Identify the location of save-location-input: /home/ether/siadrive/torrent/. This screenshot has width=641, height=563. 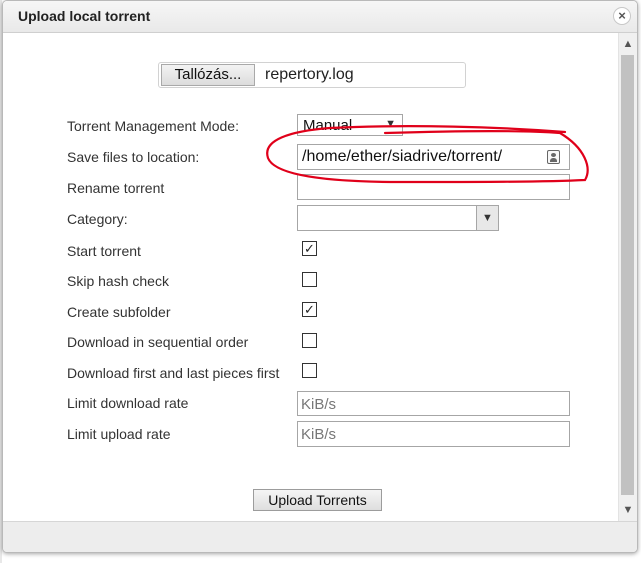
(433, 157).